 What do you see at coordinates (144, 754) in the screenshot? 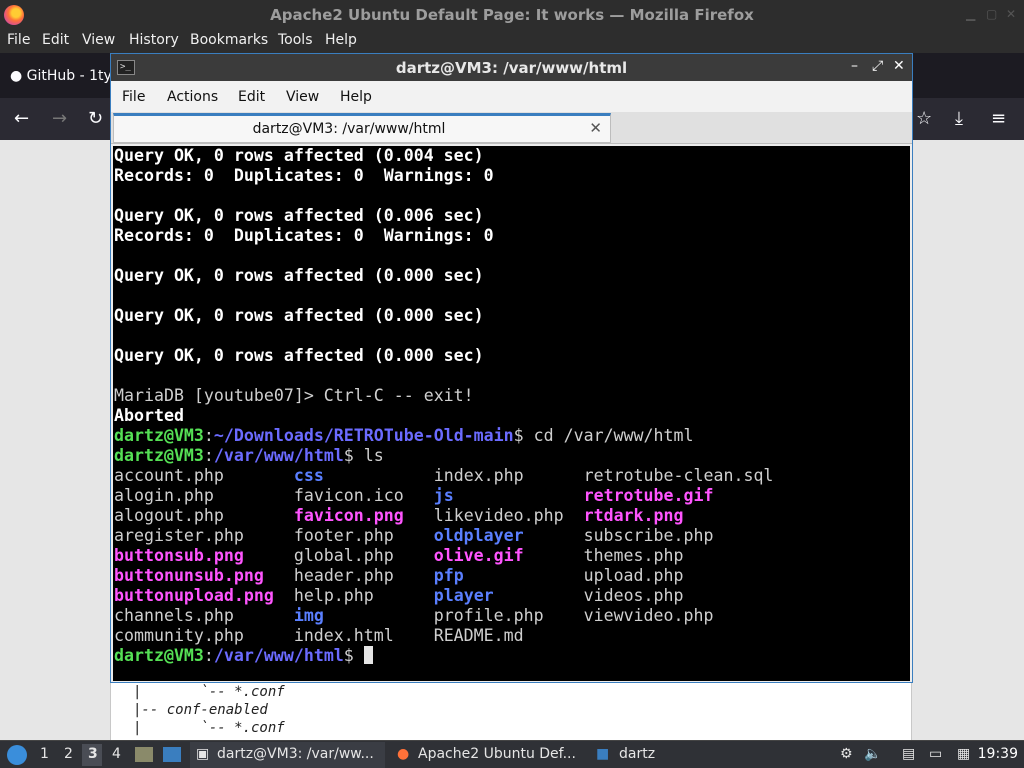
I see `show-desktop-icon` at bounding box center [144, 754].